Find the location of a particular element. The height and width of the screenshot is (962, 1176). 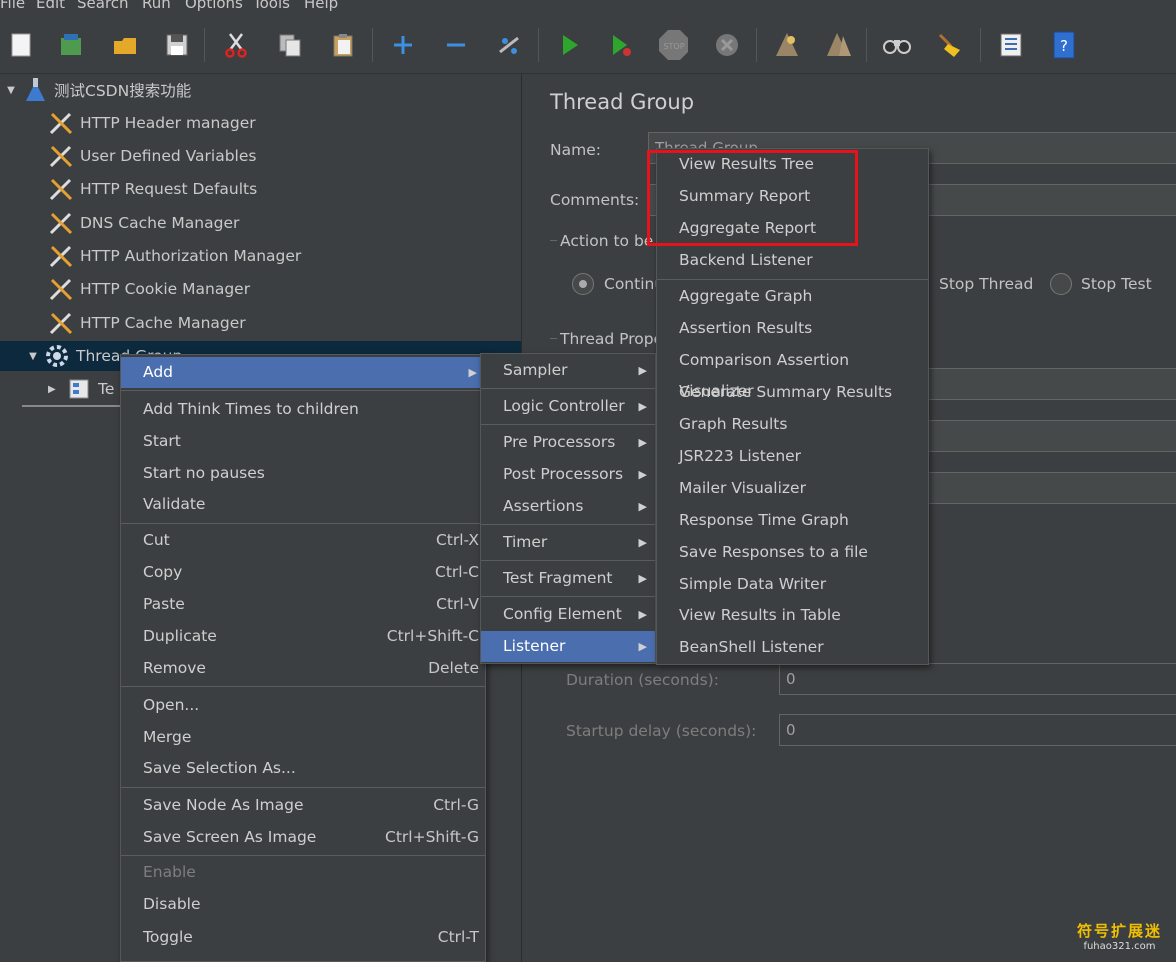

paste-icon is located at coordinates (343, 45).